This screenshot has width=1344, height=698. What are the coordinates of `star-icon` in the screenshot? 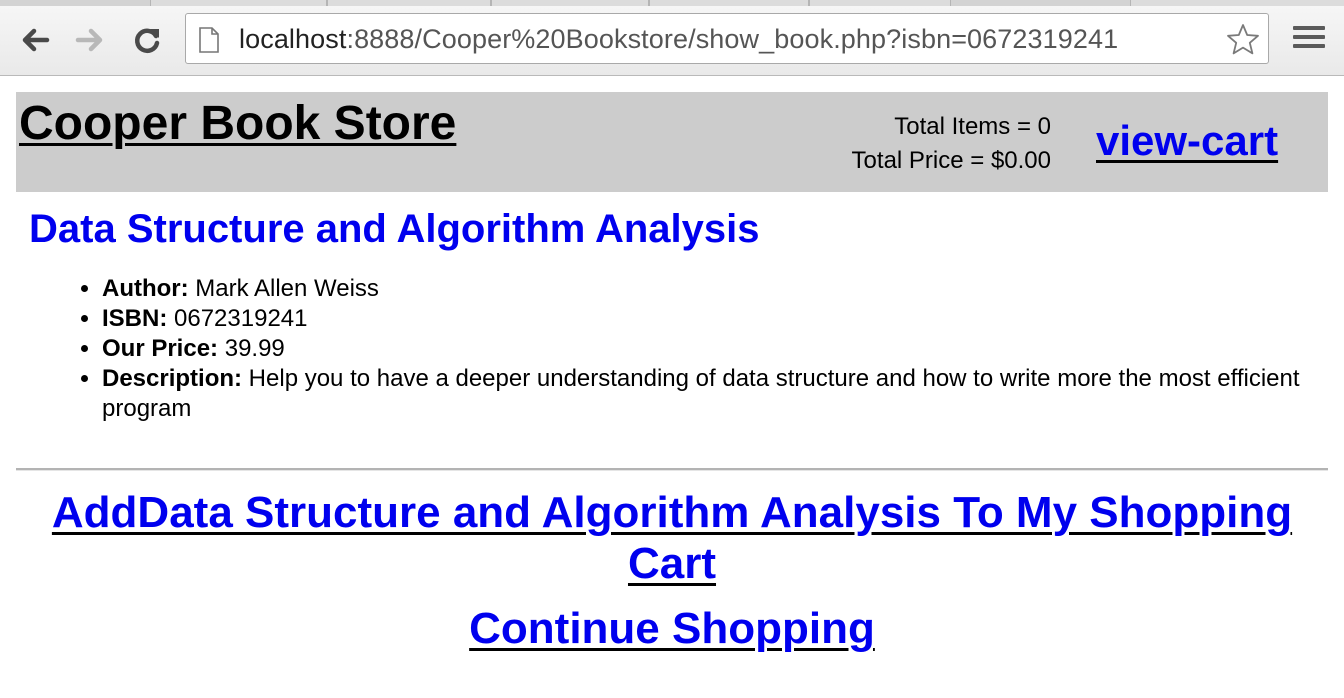 It's located at (1243, 41).